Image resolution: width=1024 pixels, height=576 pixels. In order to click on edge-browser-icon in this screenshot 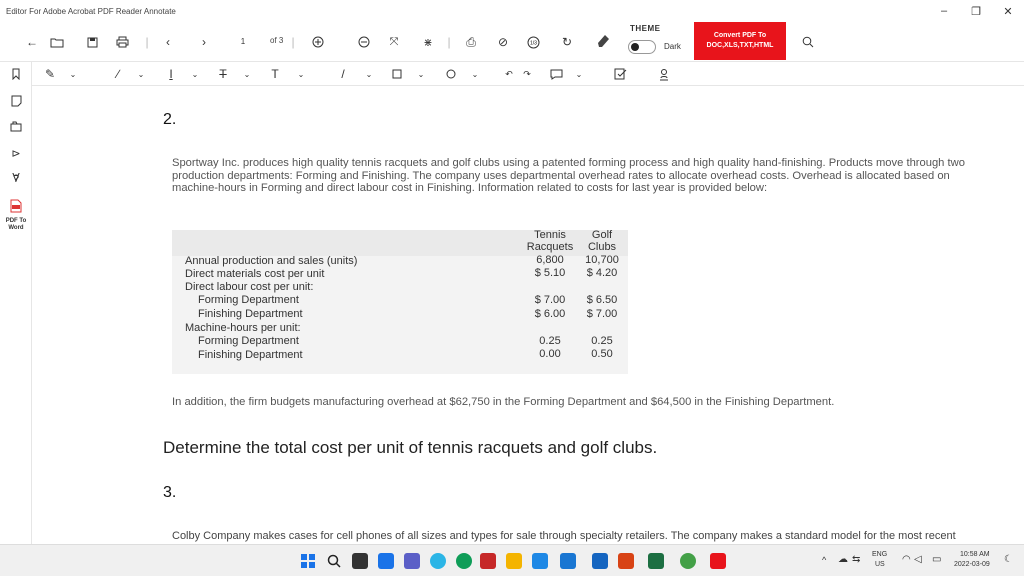, I will do `click(438, 561)`.